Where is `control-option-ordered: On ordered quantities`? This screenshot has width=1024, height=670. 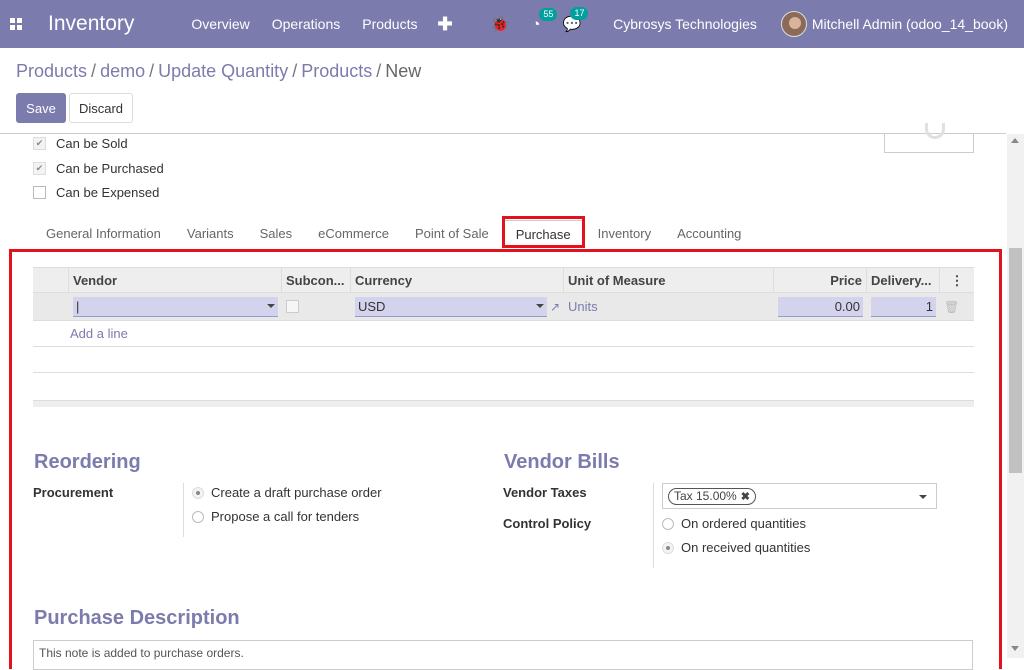 control-option-ordered: On ordered quantities is located at coordinates (734, 523).